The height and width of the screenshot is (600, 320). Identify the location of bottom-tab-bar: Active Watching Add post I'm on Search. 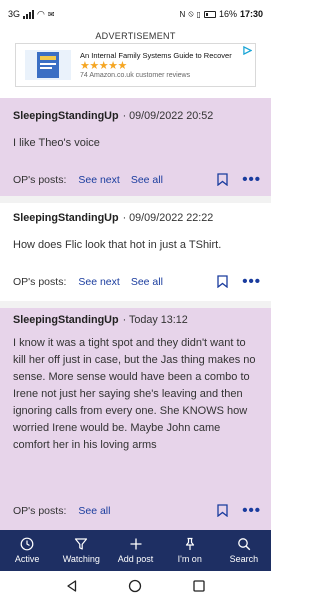
(135, 550).